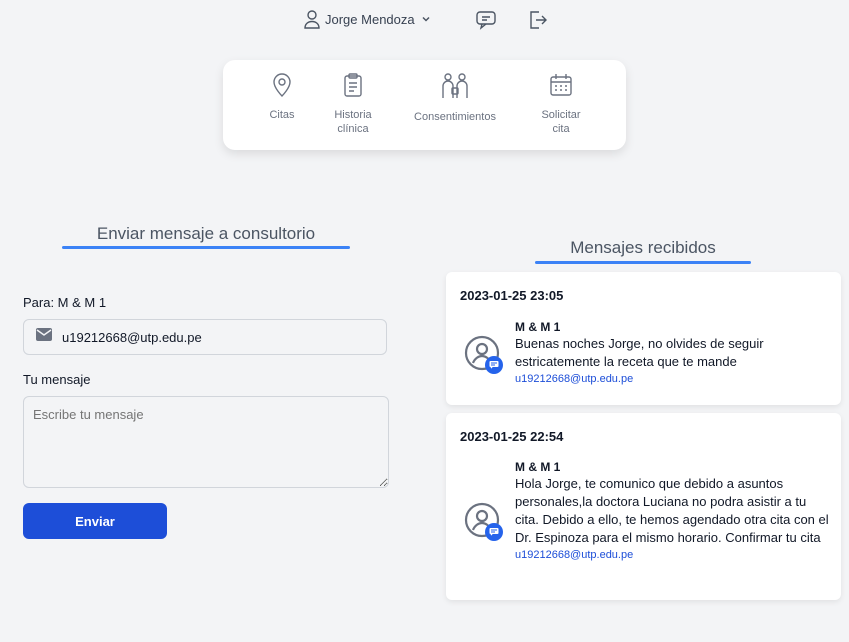  What do you see at coordinates (353, 104) in the screenshot?
I see `nav-item-historia-clinica: Historia clínica` at bounding box center [353, 104].